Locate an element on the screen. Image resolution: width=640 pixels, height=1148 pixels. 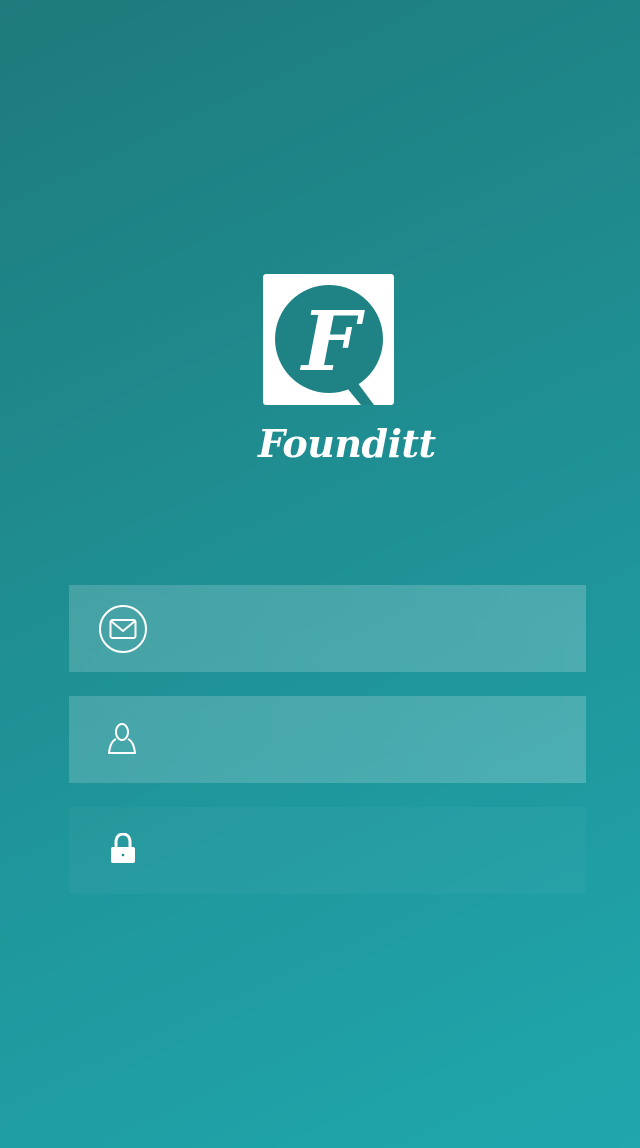
user-icon is located at coordinates (122, 738).